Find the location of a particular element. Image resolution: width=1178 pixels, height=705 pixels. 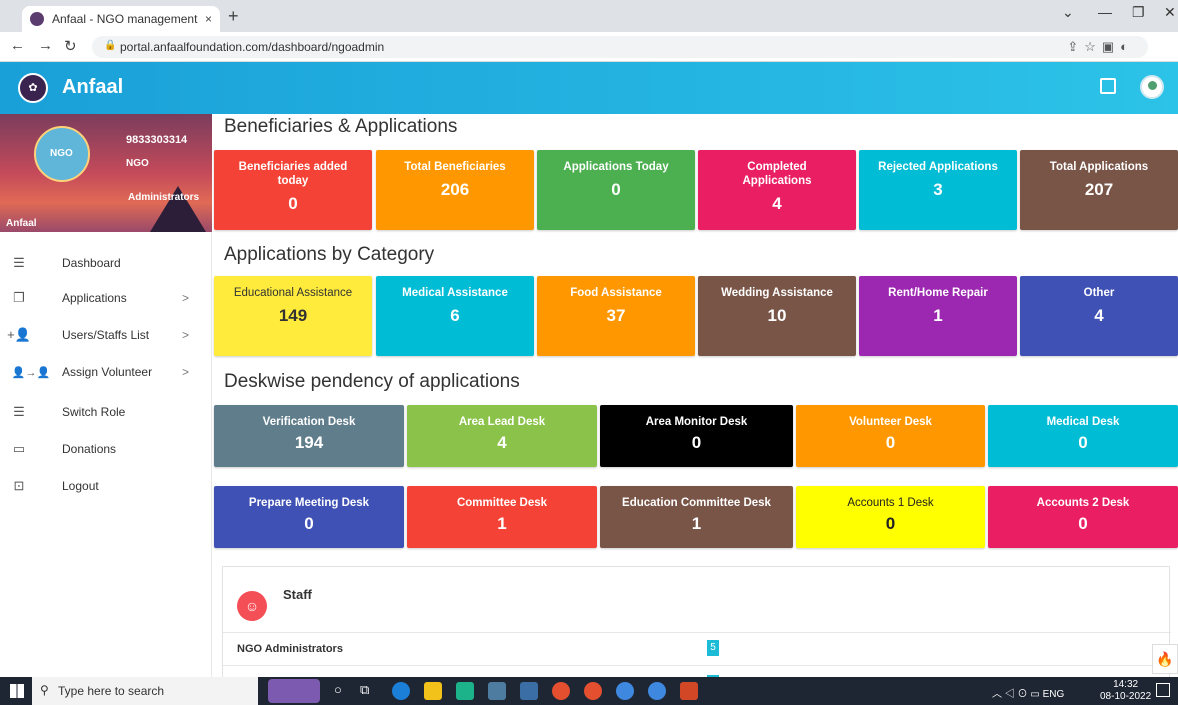

profile-phone: 9833303314 is located at coordinates (157, 140).